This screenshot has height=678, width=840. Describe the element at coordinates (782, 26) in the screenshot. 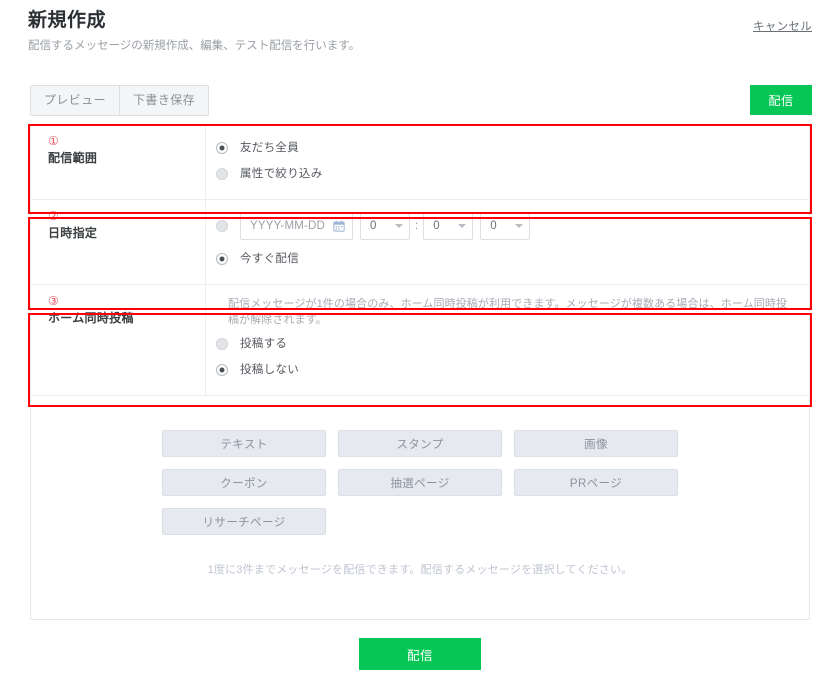

I see `cancel-link: キャンセル` at that location.